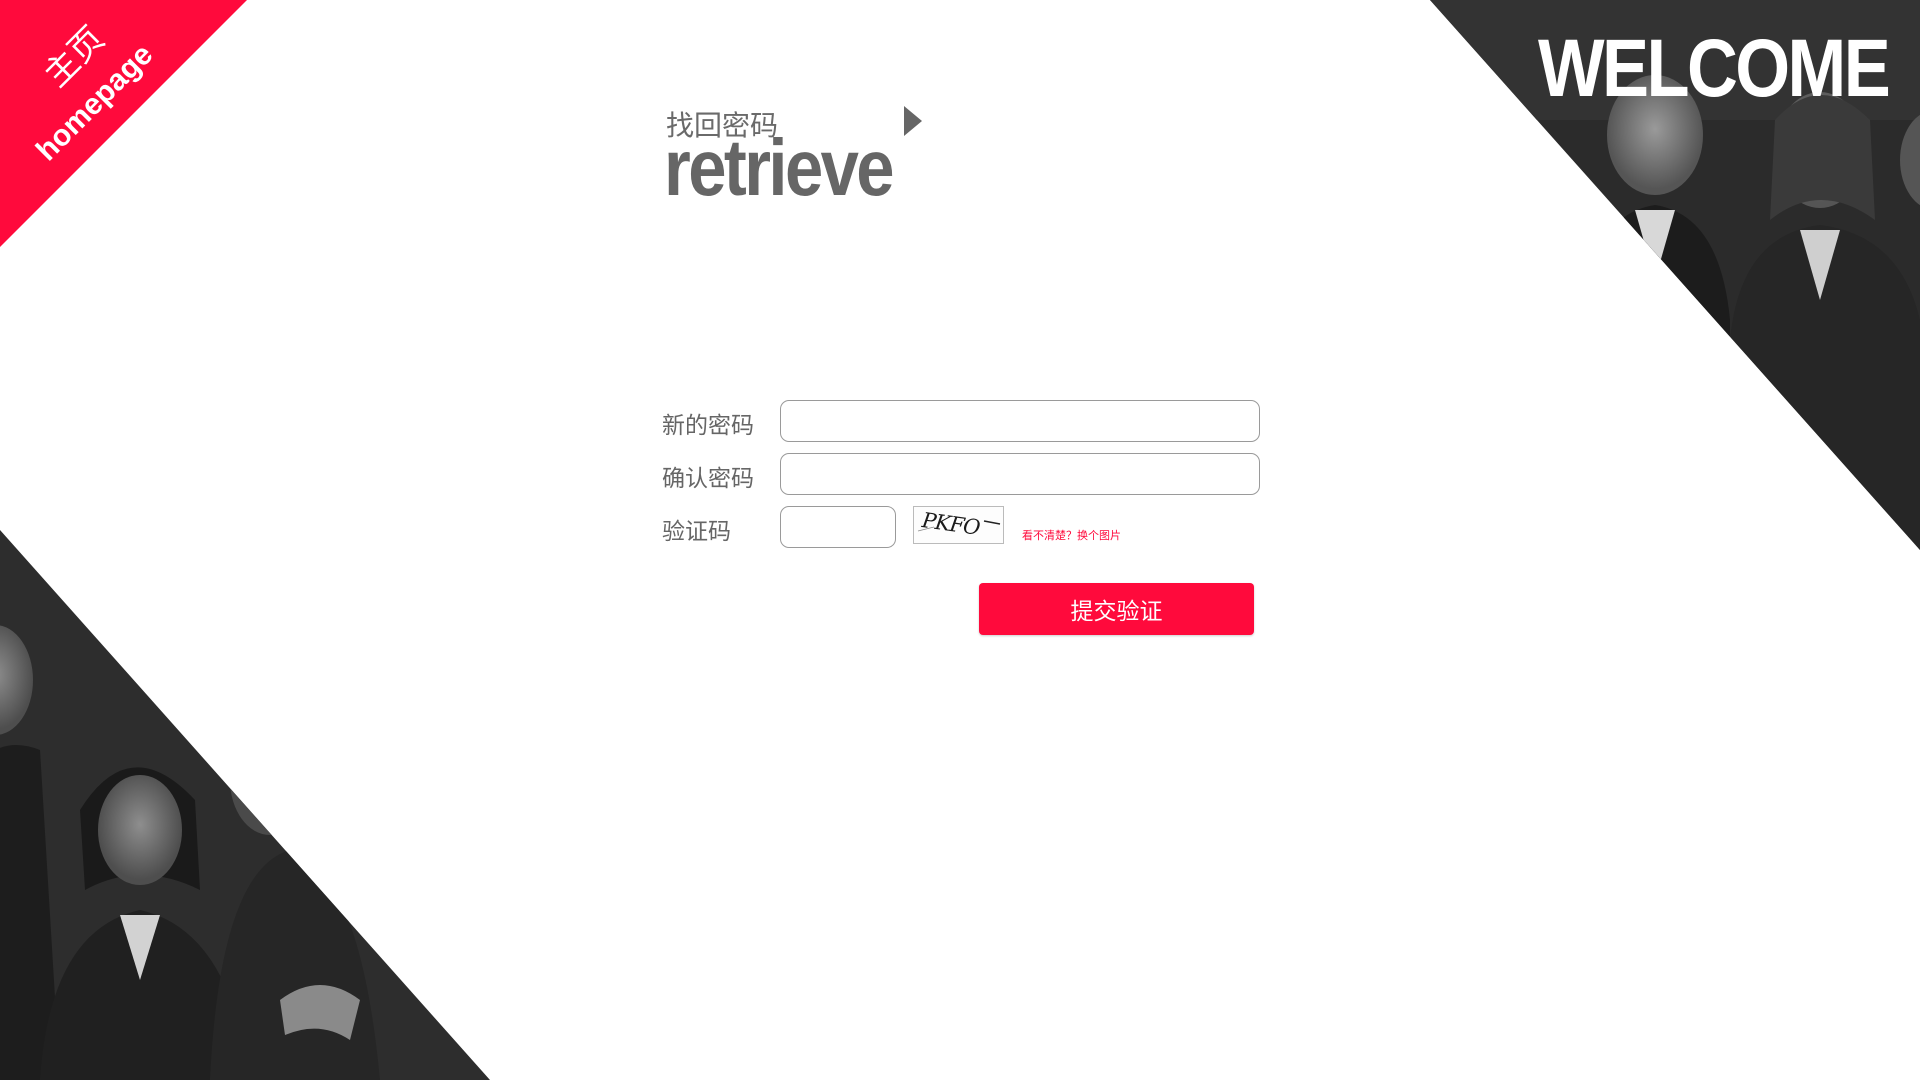 The width and height of the screenshot is (1920, 1080). I want to click on captcha-label: 验证码, so click(696, 532).